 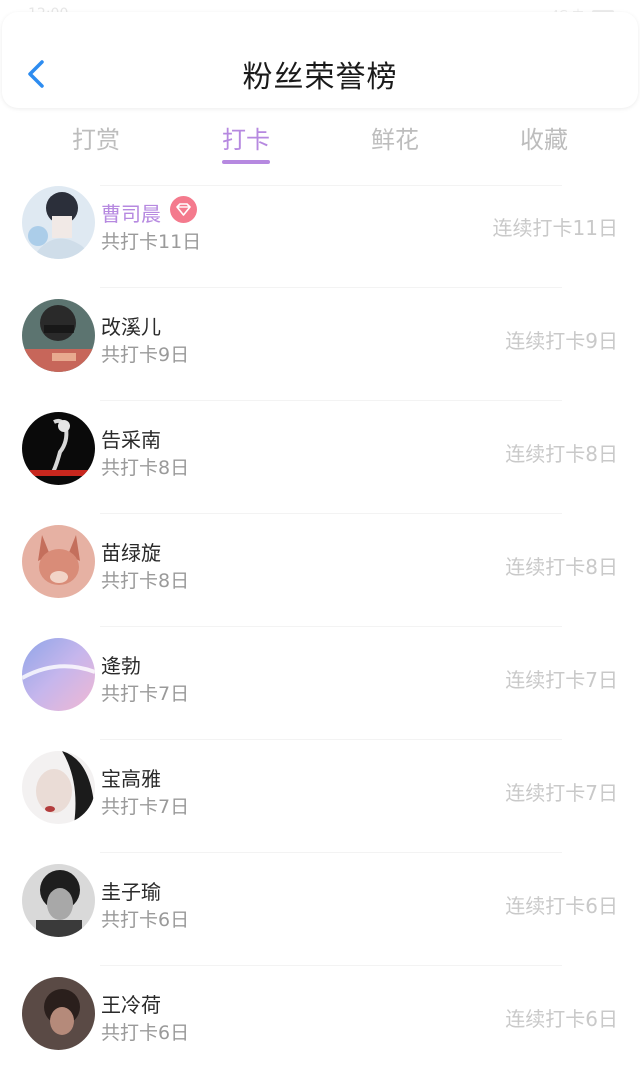 What do you see at coordinates (121, 666) in the screenshot?
I see `user-name: 逄勃` at bounding box center [121, 666].